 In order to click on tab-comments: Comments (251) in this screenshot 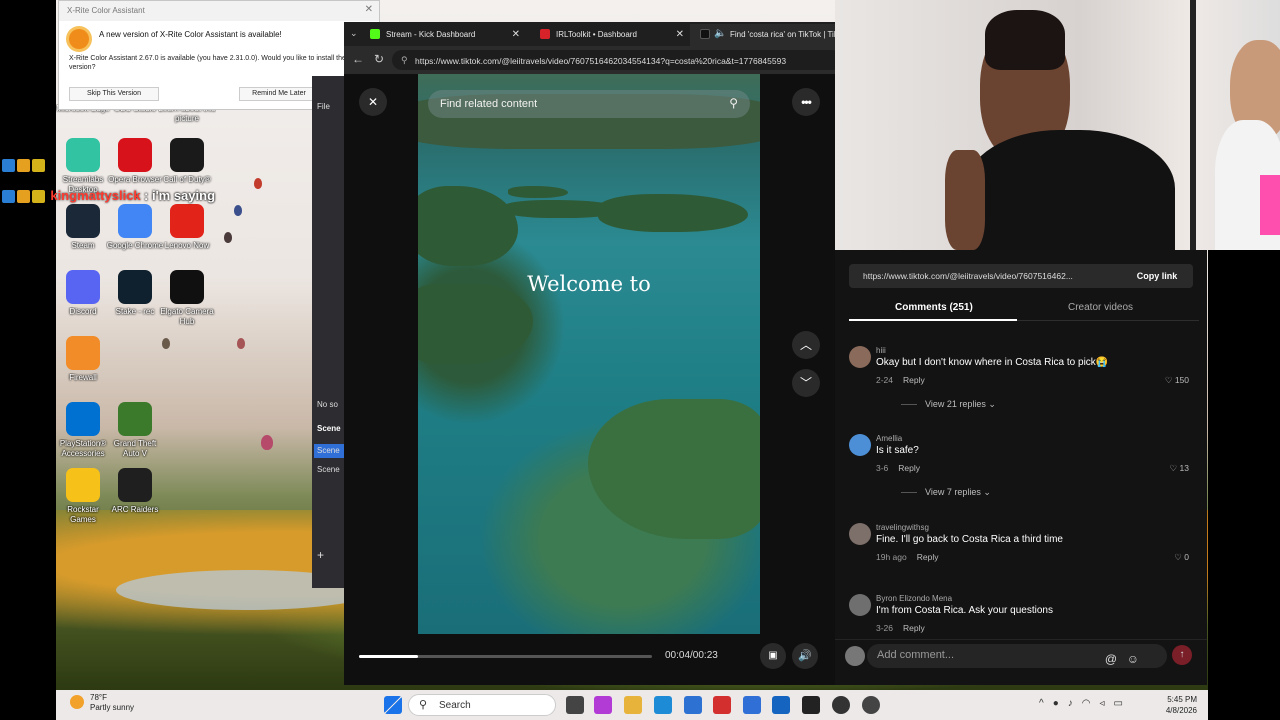, I will do `click(934, 307)`.